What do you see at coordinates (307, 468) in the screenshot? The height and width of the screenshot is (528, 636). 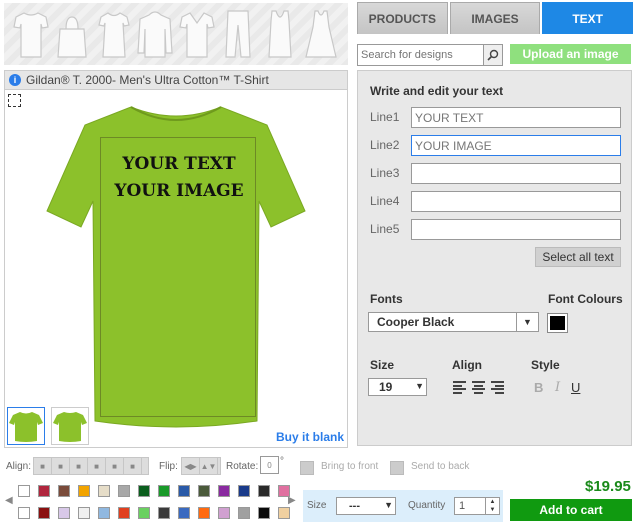 I see `bring-to-front-icon` at bounding box center [307, 468].